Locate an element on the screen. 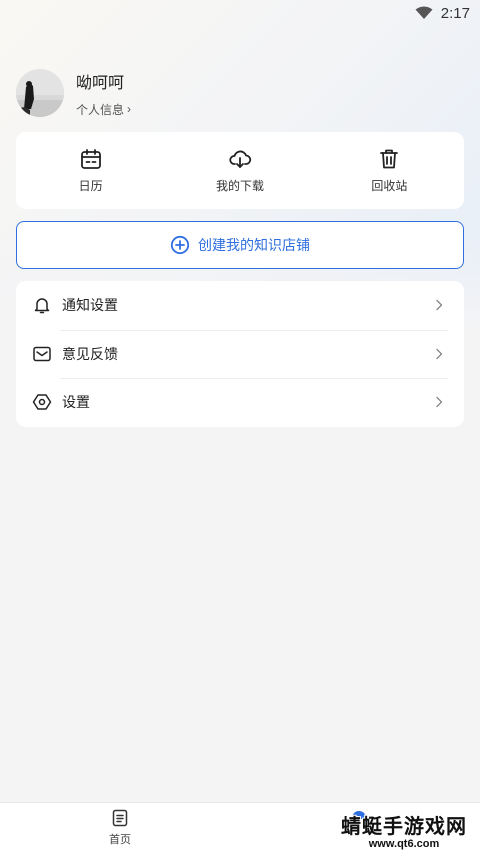 The width and height of the screenshot is (480, 853). menu-item-settings: 设置 is located at coordinates (240, 402).